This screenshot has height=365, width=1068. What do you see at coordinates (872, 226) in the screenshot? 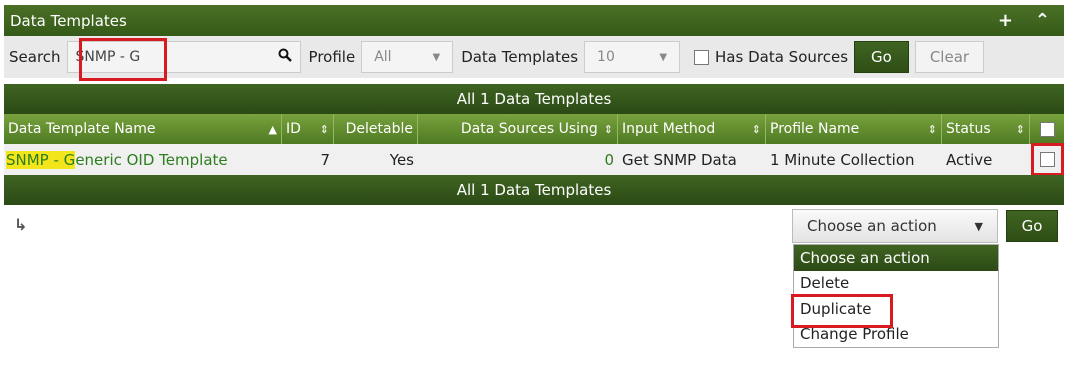
I see `action-select-value: Choose an action` at bounding box center [872, 226].